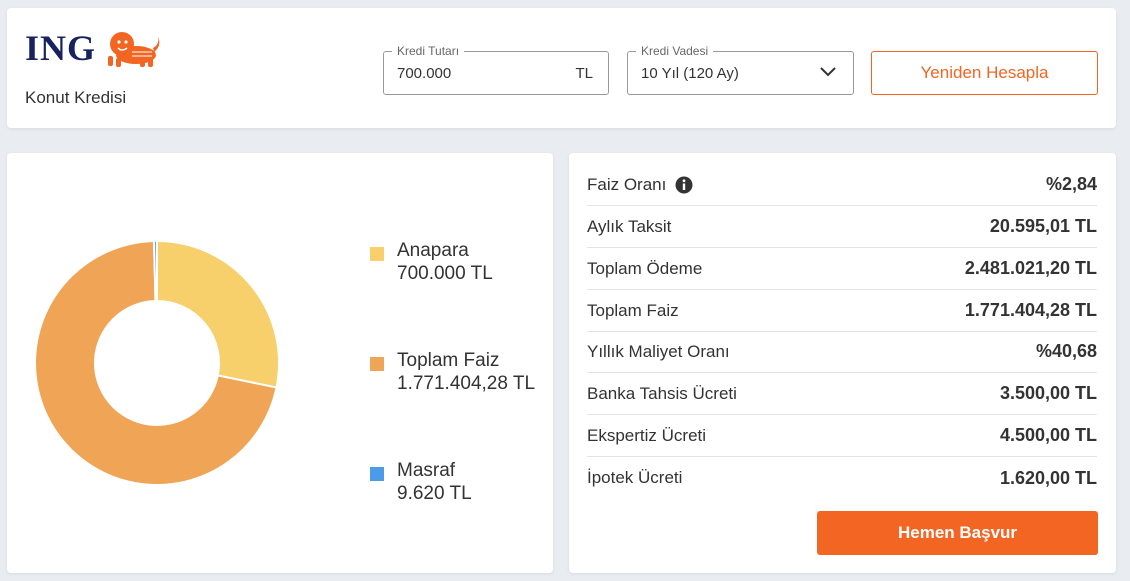 The height and width of the screenshot is (581, 1130). I want to click on row-value: 1.620,00 TL, so click(1048, 477).